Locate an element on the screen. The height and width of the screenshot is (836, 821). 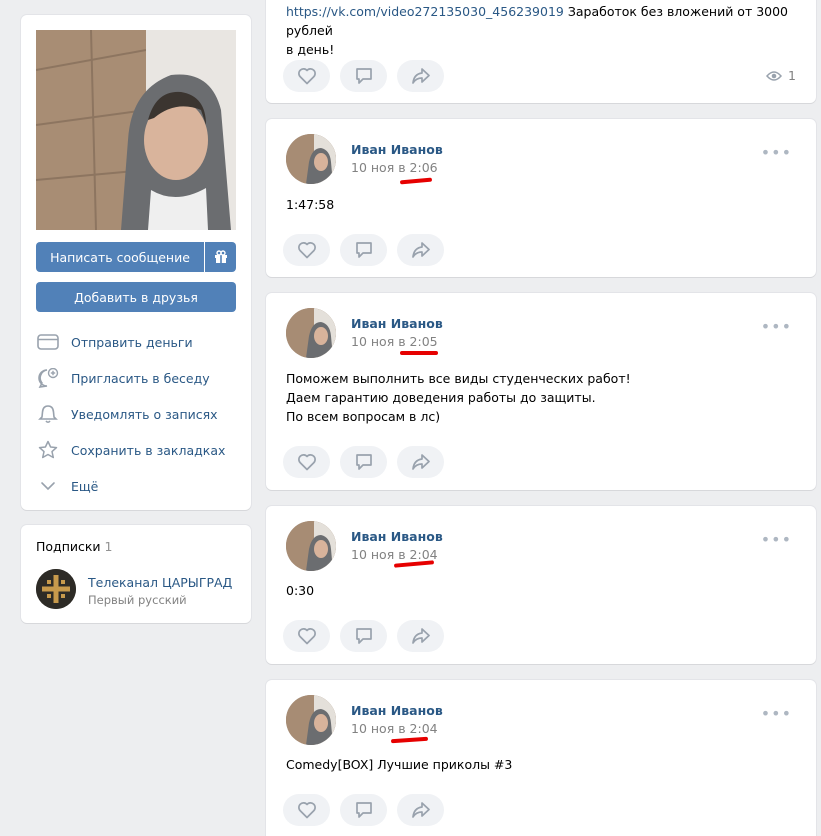
video-link: https://vk.com/video272135030_456239019 is located at coordinates (425, 11).